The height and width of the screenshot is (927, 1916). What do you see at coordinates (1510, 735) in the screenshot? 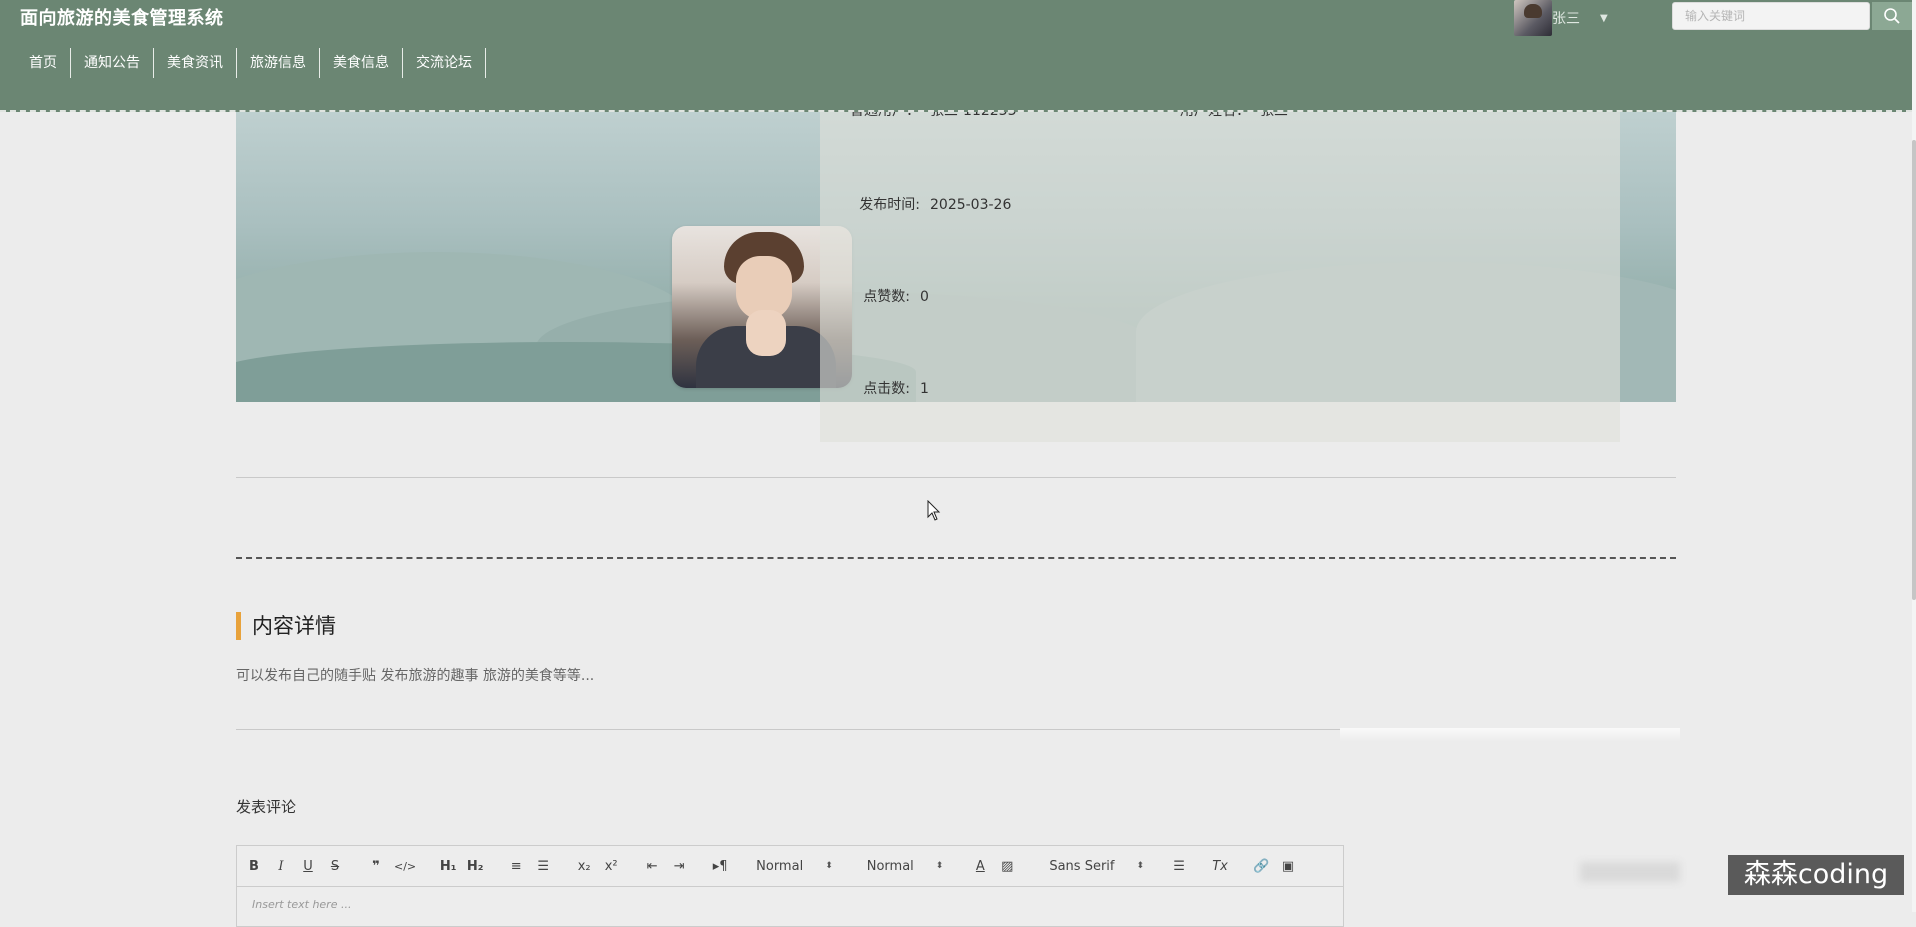
I see `shadow-strip` at bounding box center [1510, 735].